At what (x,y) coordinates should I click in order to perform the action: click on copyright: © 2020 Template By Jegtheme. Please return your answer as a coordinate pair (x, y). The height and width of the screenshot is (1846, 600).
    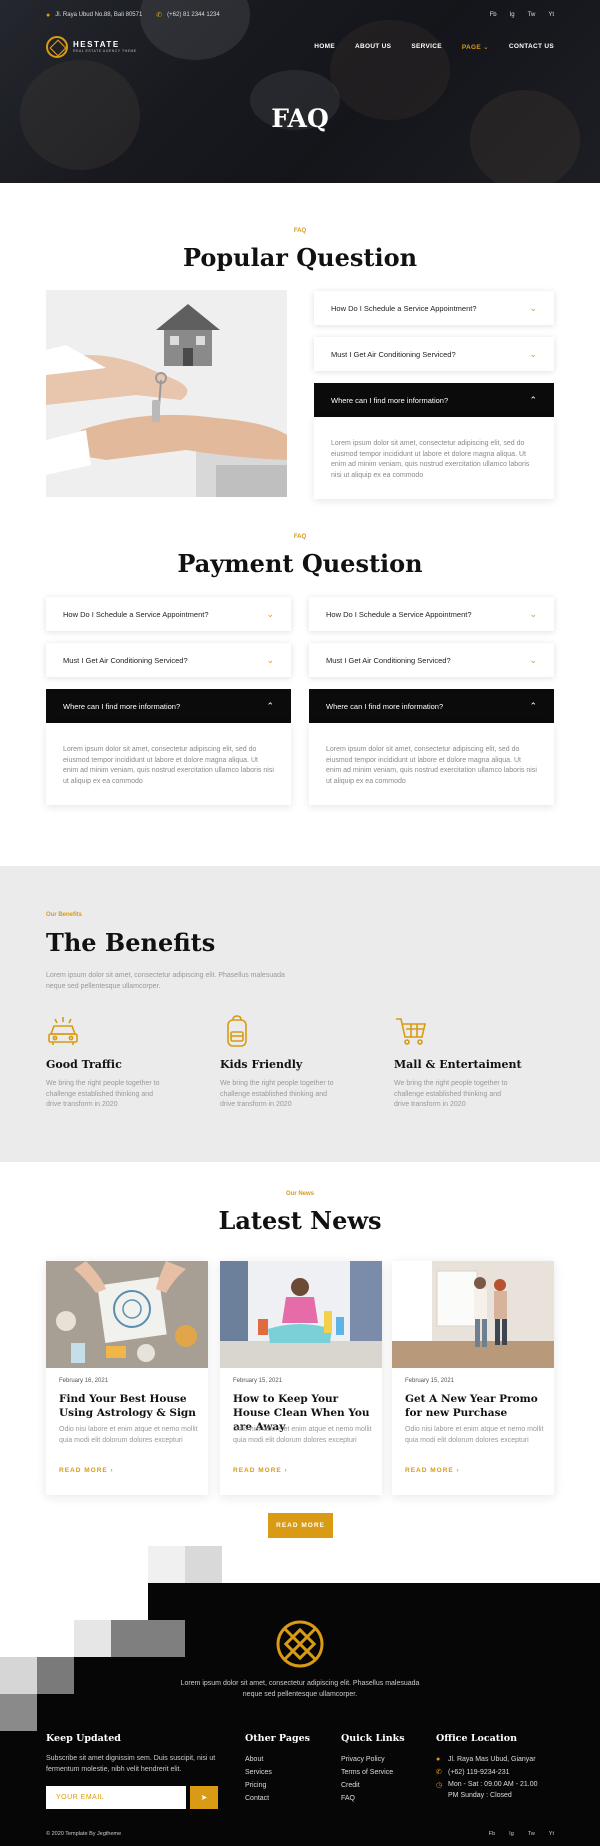
    Looking at the image, I should click on (84, 1834).